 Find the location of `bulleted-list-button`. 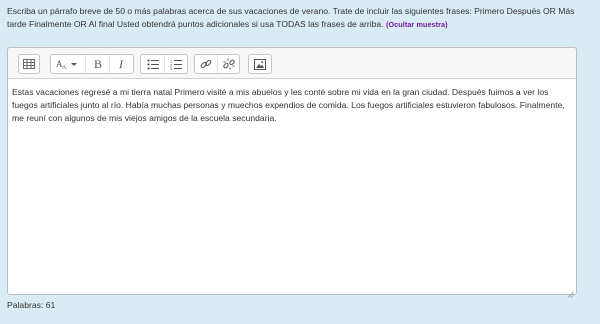

bulleted-list-button is located at coordinates (152, 64).